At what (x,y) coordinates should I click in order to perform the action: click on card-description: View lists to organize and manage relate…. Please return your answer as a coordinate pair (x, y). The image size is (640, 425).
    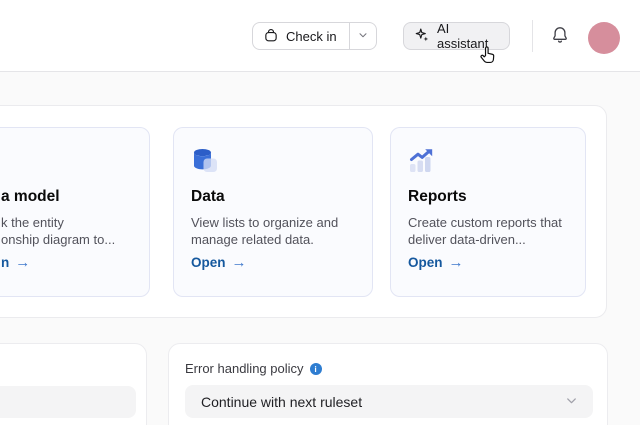
    Looking at the image, I should click on (265, 231).